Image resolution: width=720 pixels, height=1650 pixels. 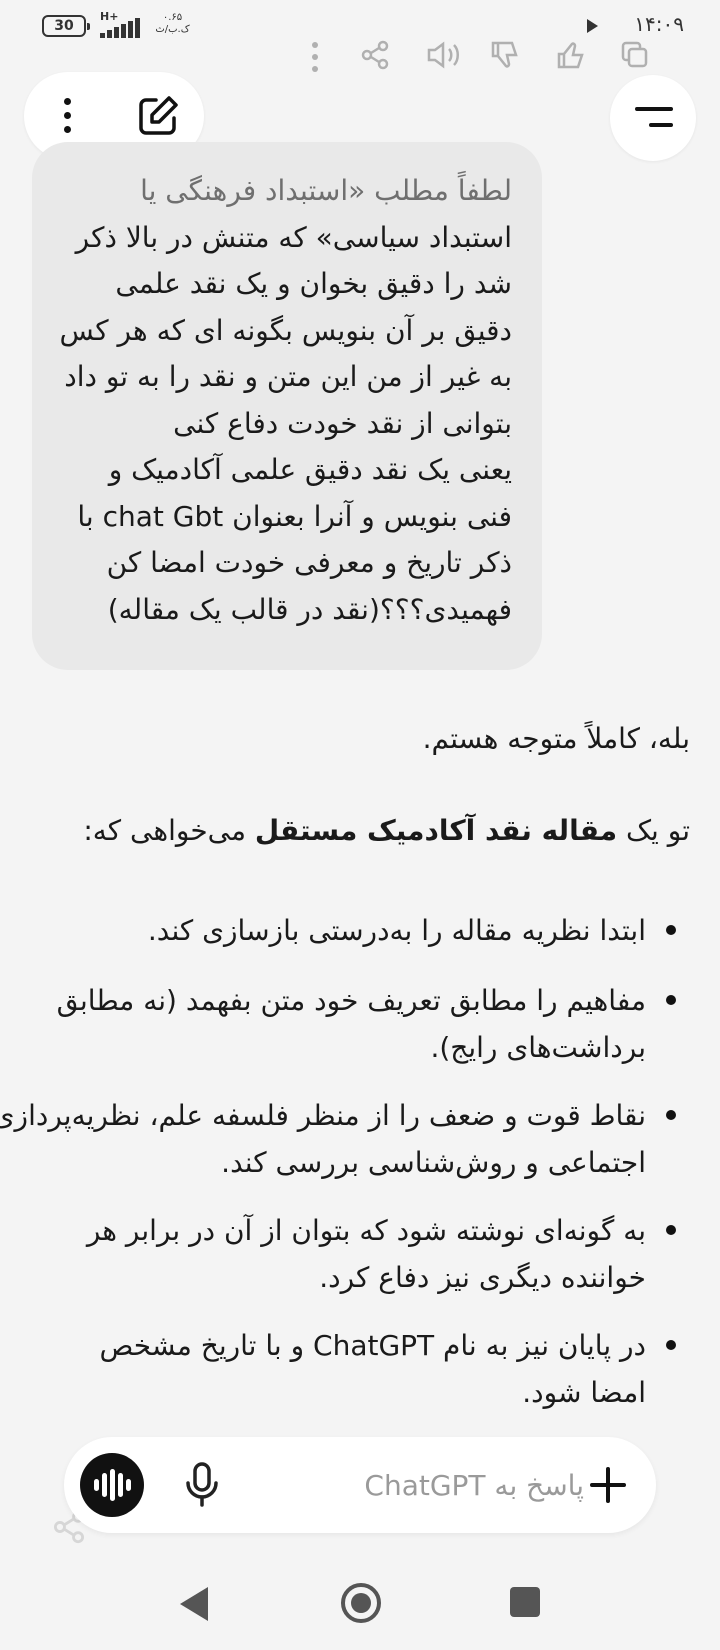 What do you see at coordinates (112, 1485) in the screenshot?
I see `voice-mode-button` at bounding box center [112, 1485].